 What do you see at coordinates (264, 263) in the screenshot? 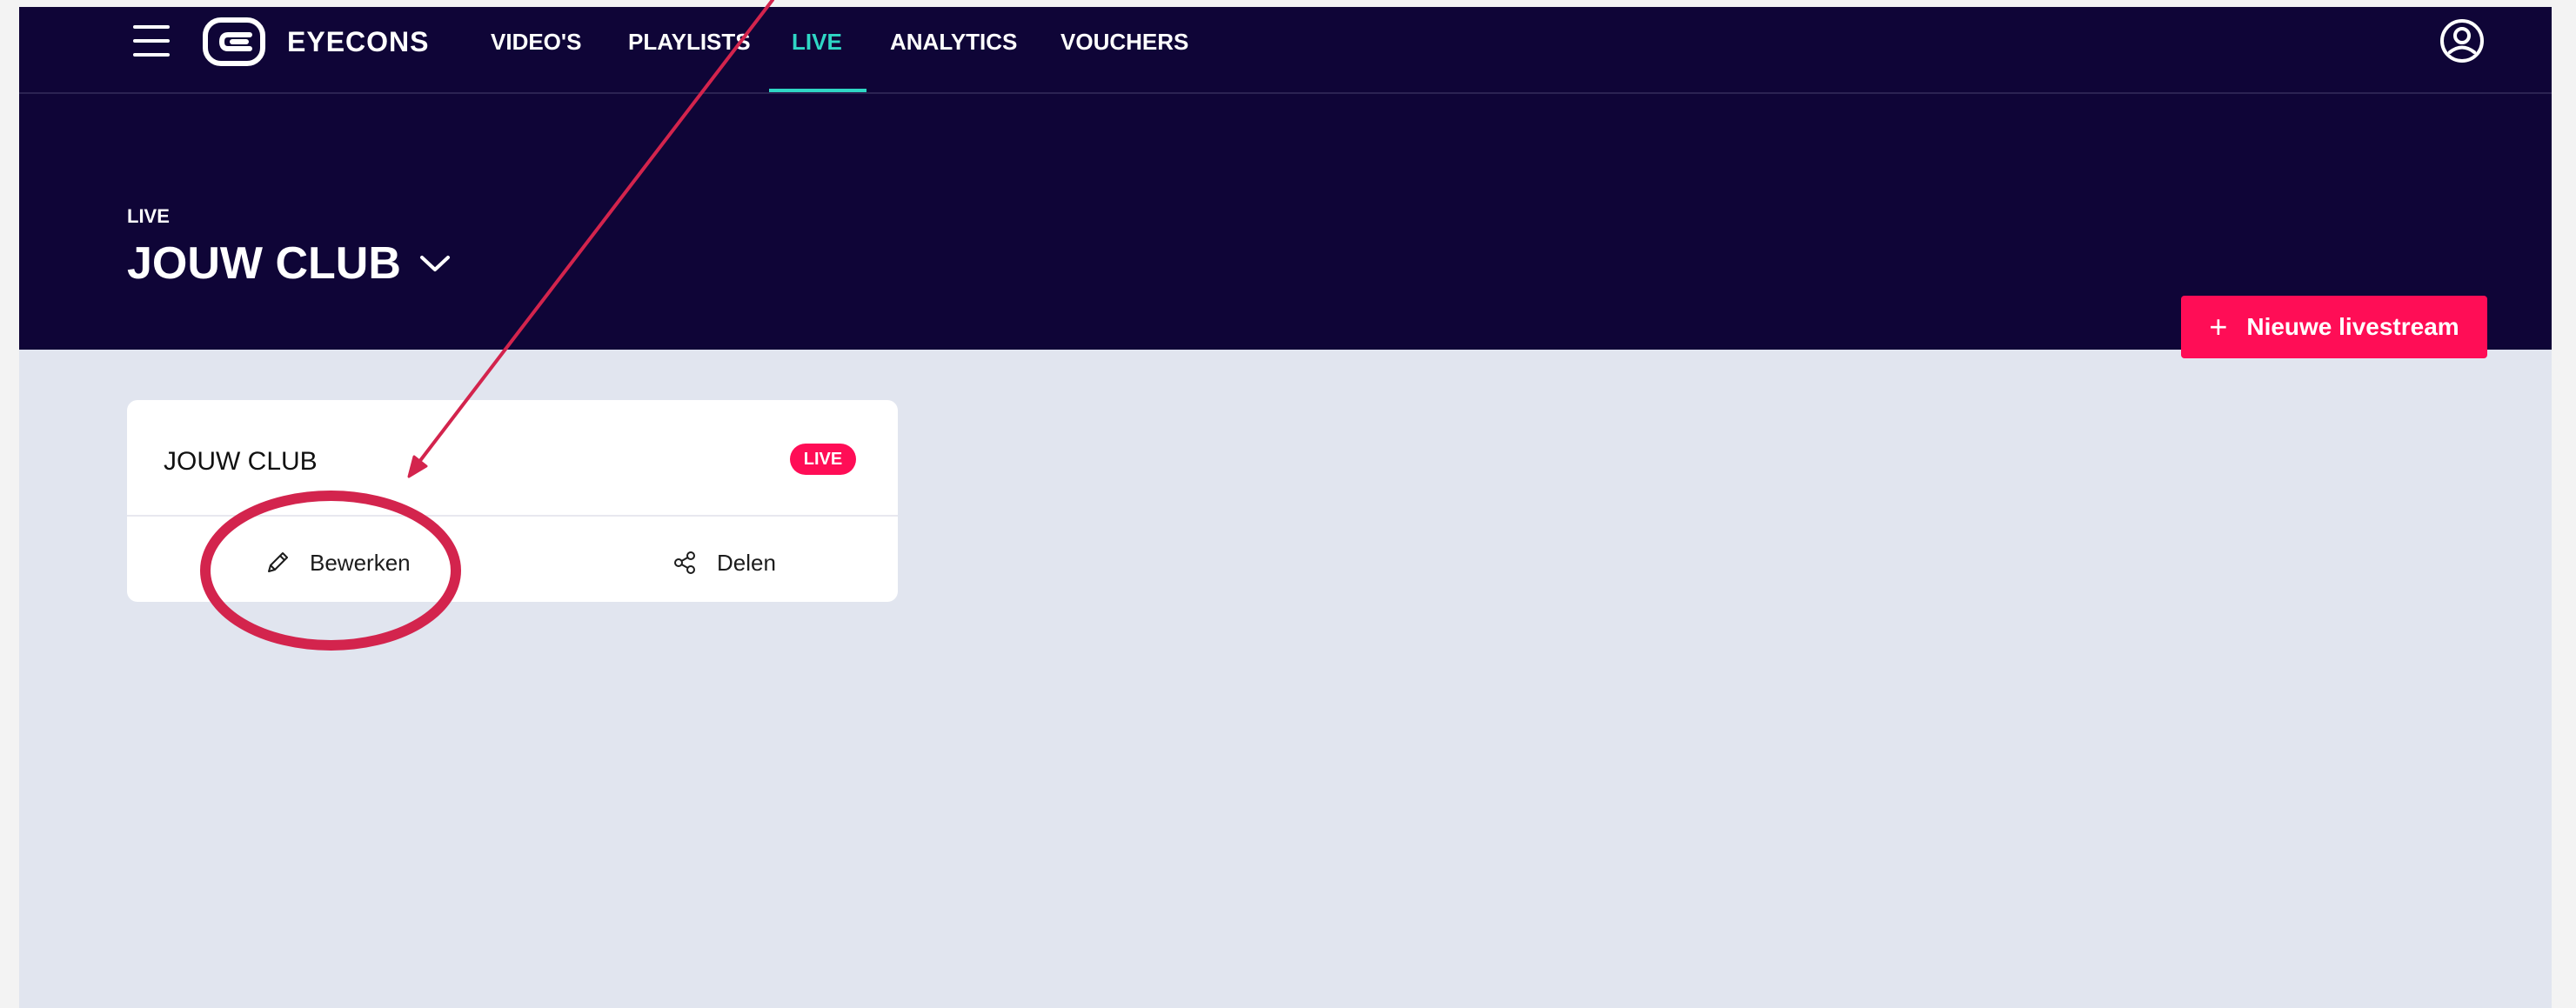
I see `page-title: JOUW CLUB` at bounding box center [264, 263].